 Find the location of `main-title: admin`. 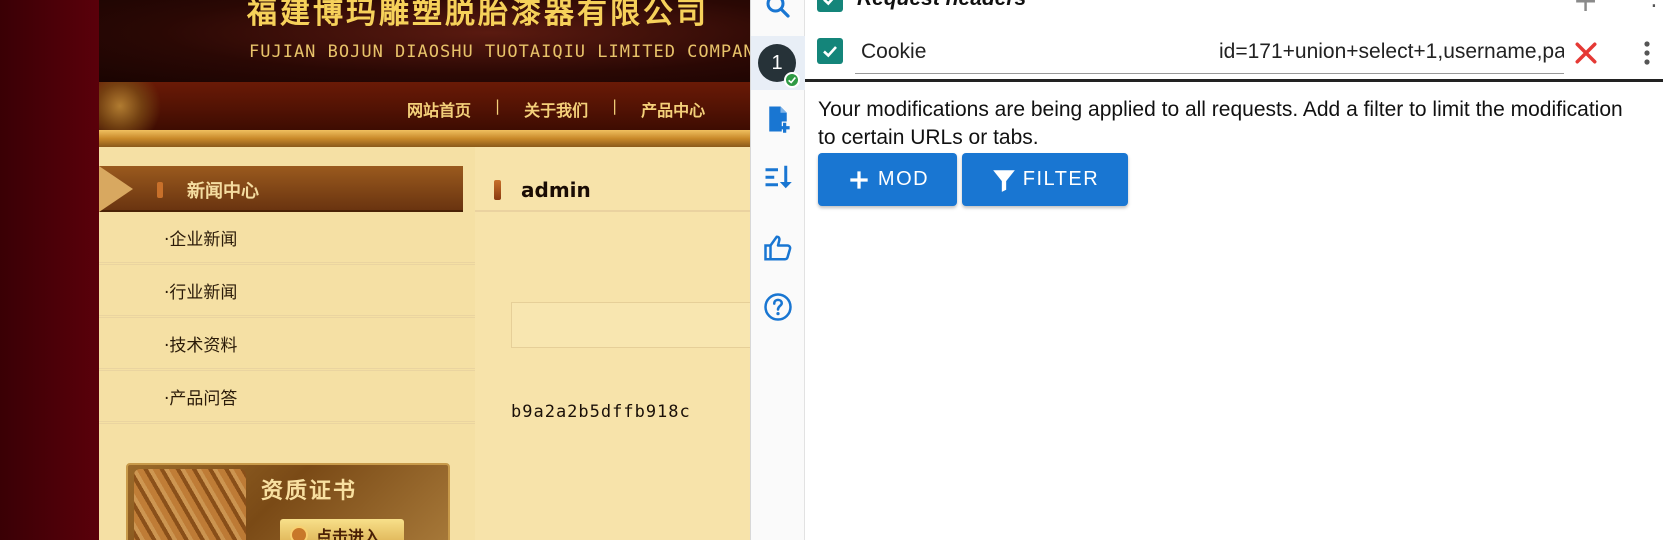

main-title: admin is located at coordinates (556, 190).